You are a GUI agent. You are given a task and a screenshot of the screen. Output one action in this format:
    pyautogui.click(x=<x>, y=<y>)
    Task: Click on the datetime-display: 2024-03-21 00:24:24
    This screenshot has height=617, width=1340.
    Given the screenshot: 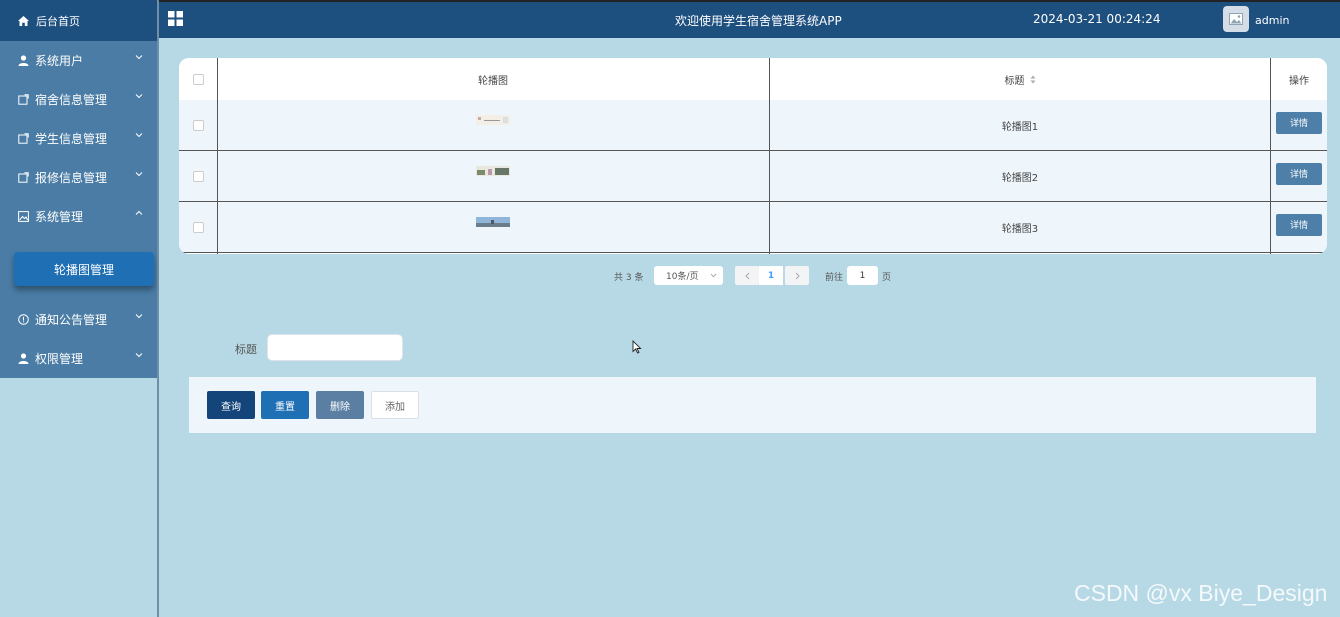 What is the action you would take?
    pyautogui.click(x=1097, y=19)
    